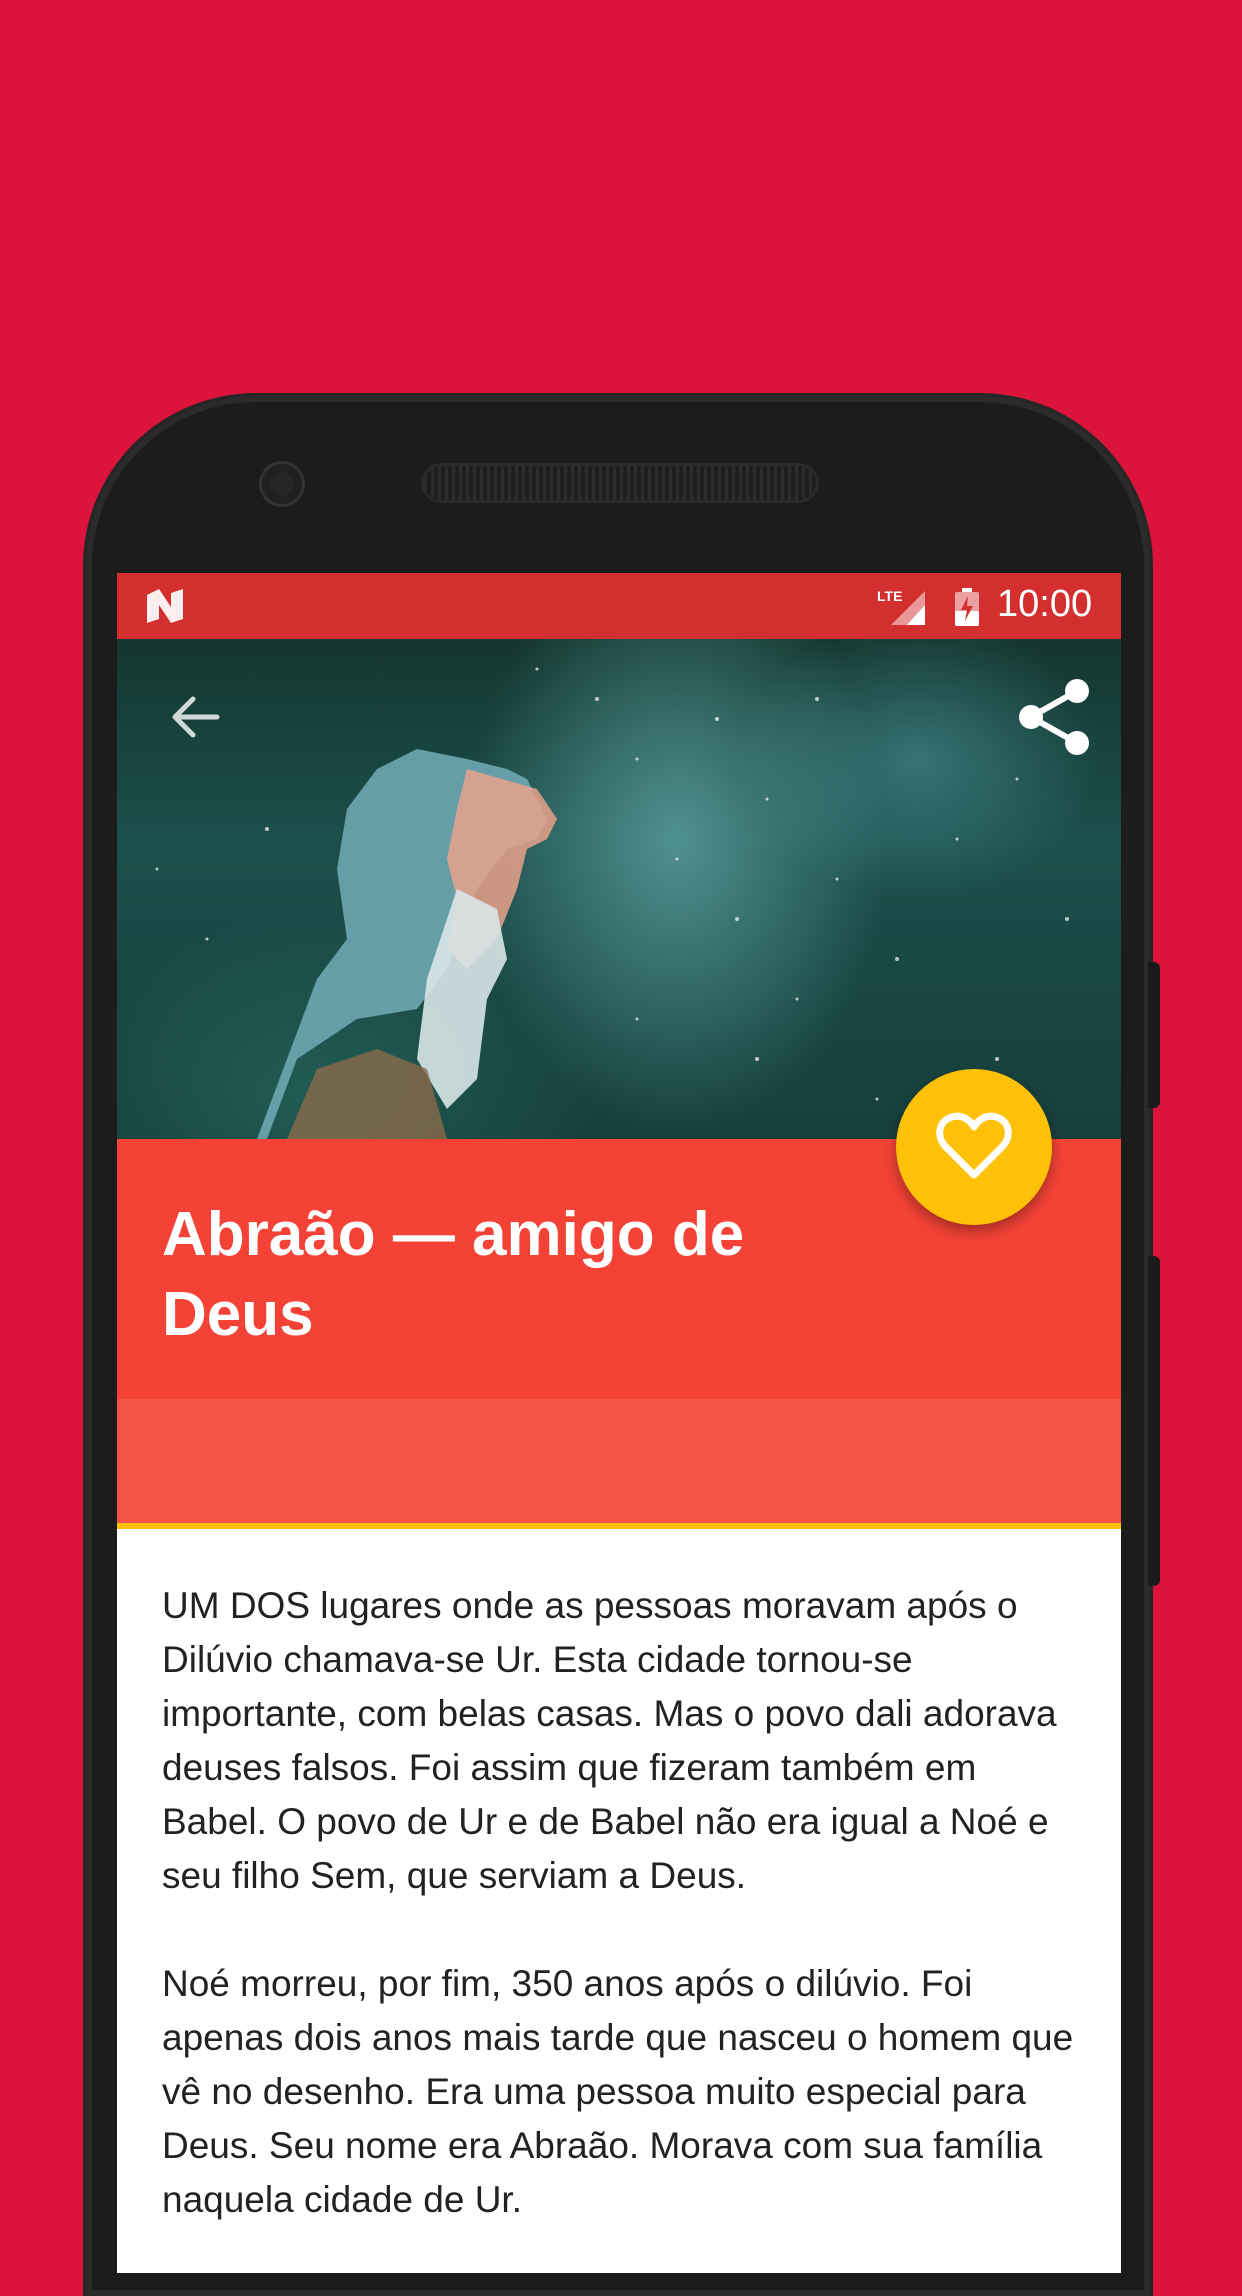  Describe the element at coordinates (1154, 1421) in the screenshot. I see `volume-button` at that location.